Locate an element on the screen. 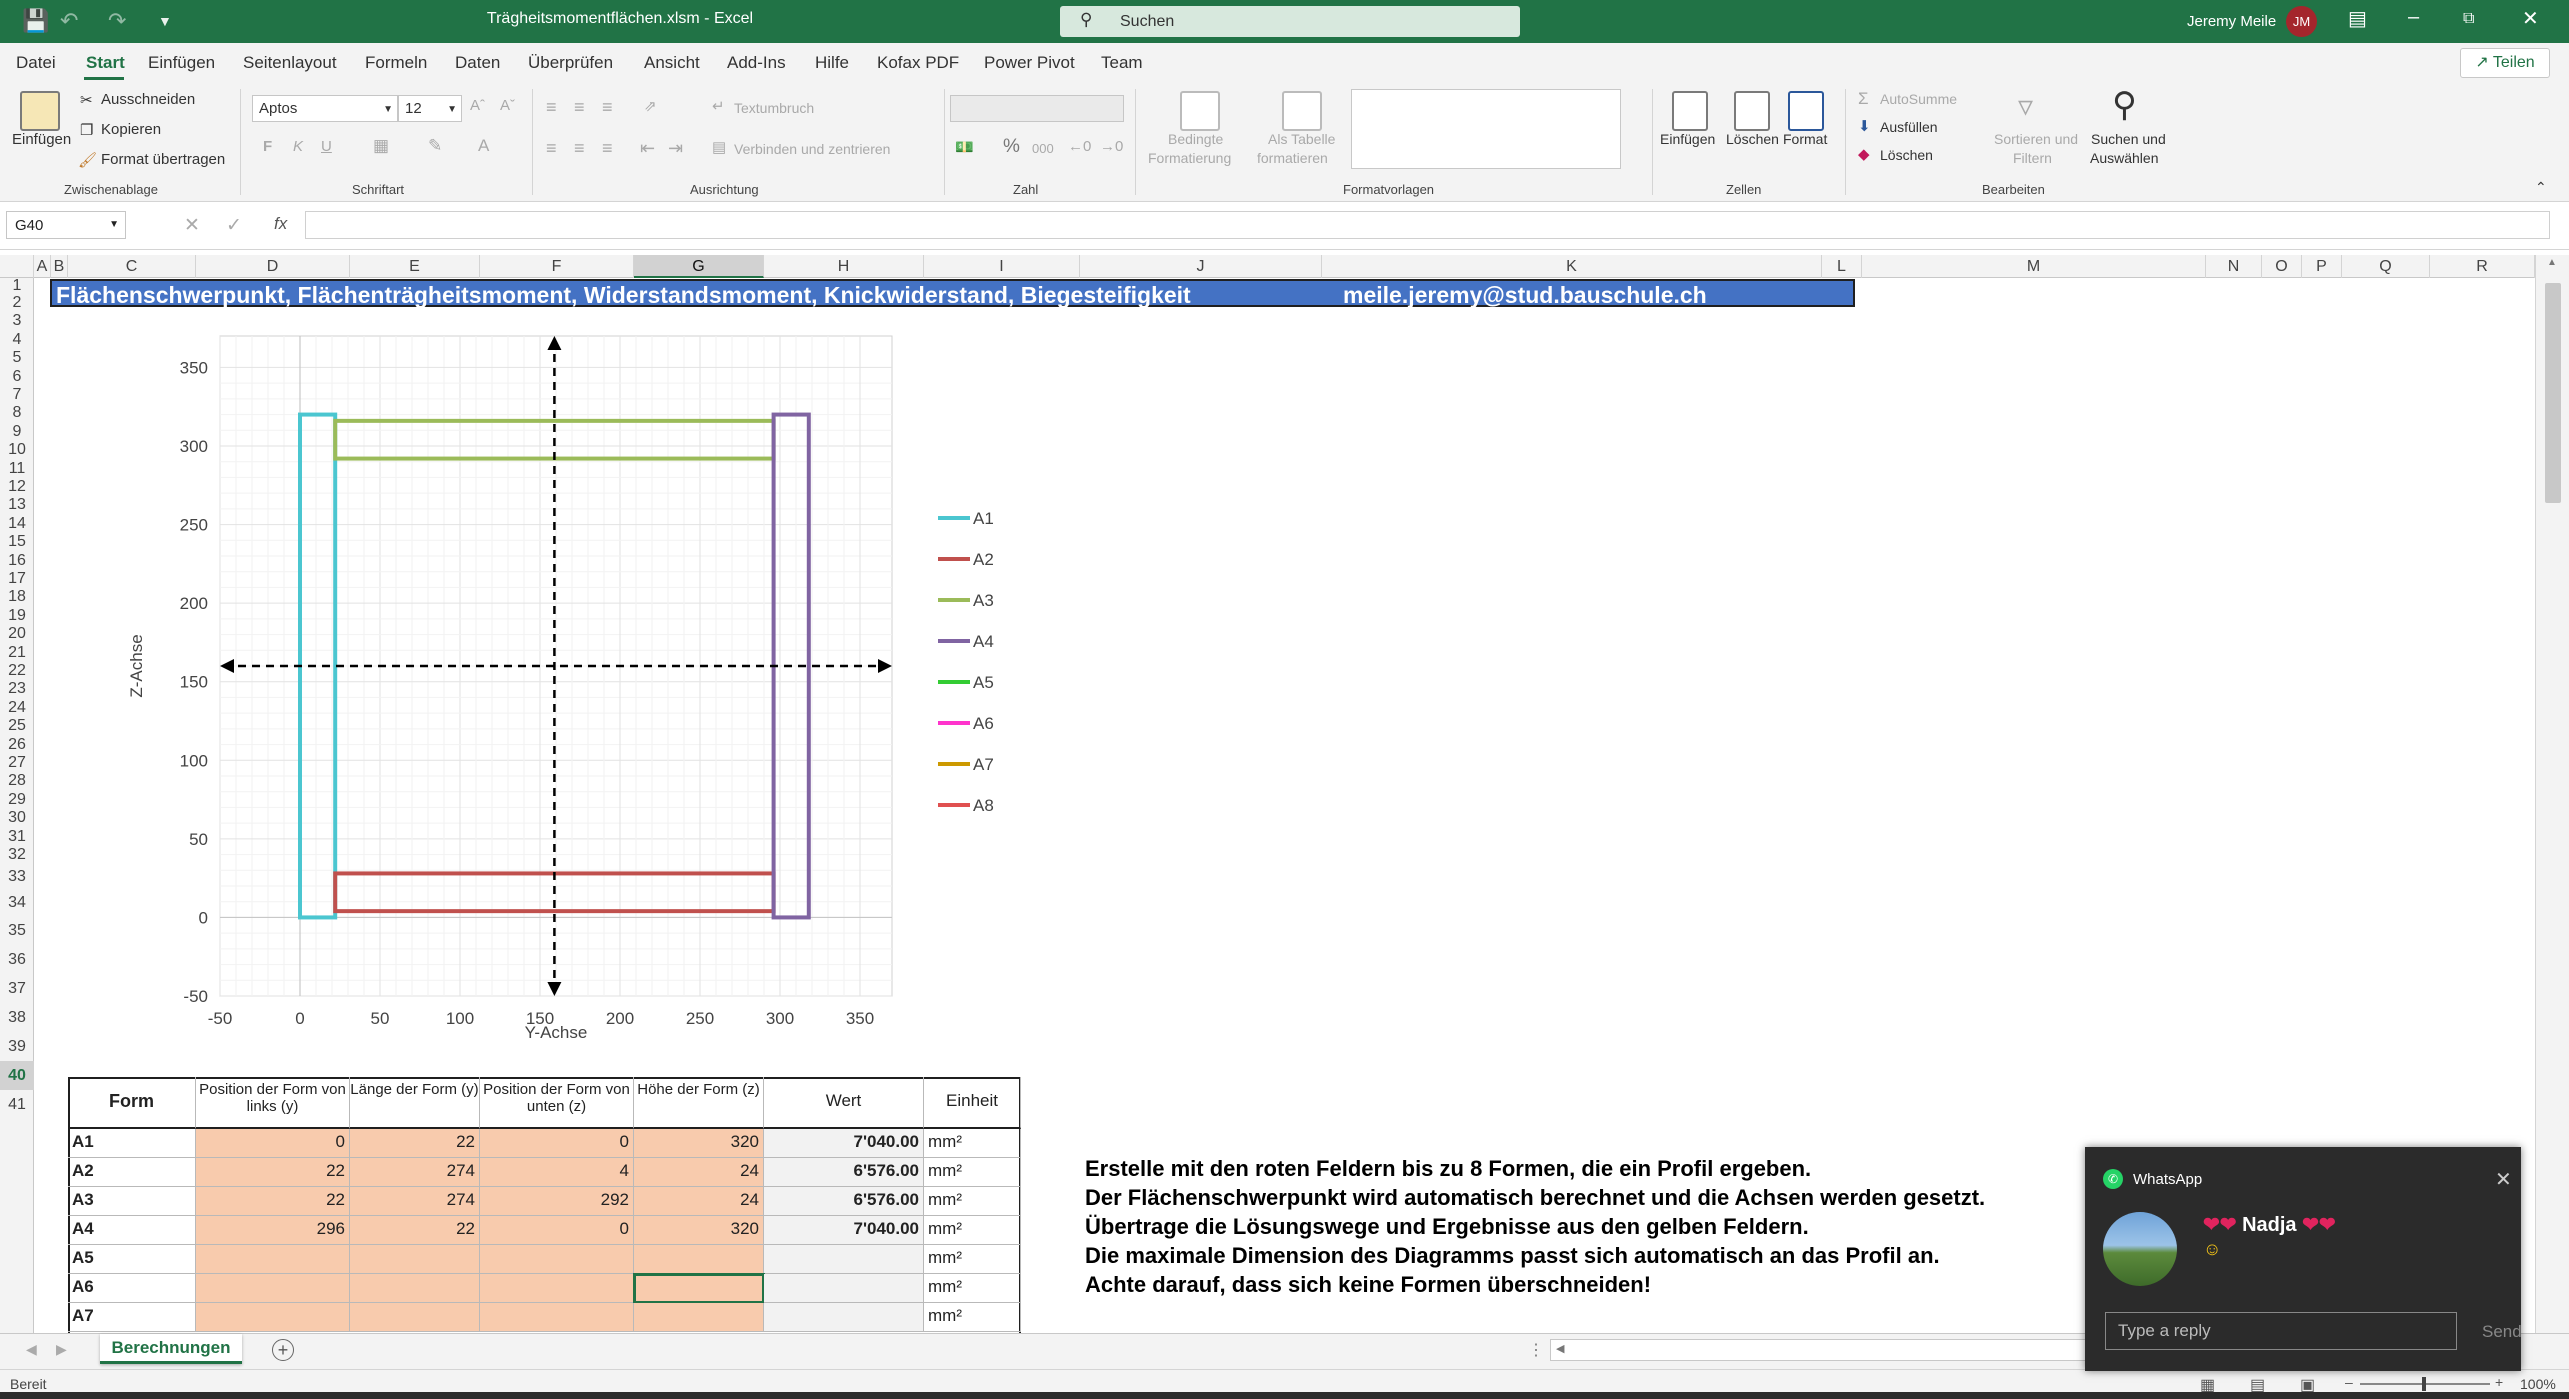 This screenshot has height=1399, width=2569. bold-button: F is located at coordinates (267, 146).